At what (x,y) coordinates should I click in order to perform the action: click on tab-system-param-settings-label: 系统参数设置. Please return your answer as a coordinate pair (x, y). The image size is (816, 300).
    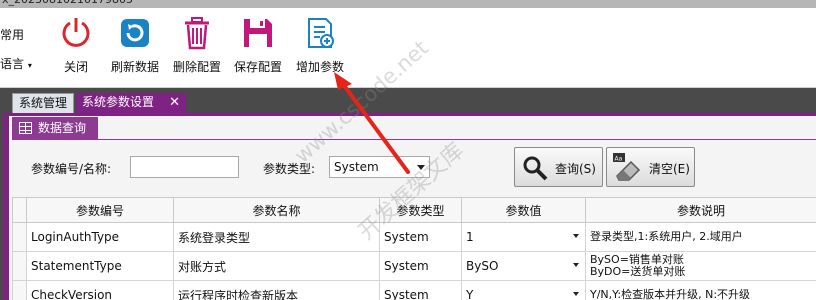
    Looking at the image, I should click on (118, 102).